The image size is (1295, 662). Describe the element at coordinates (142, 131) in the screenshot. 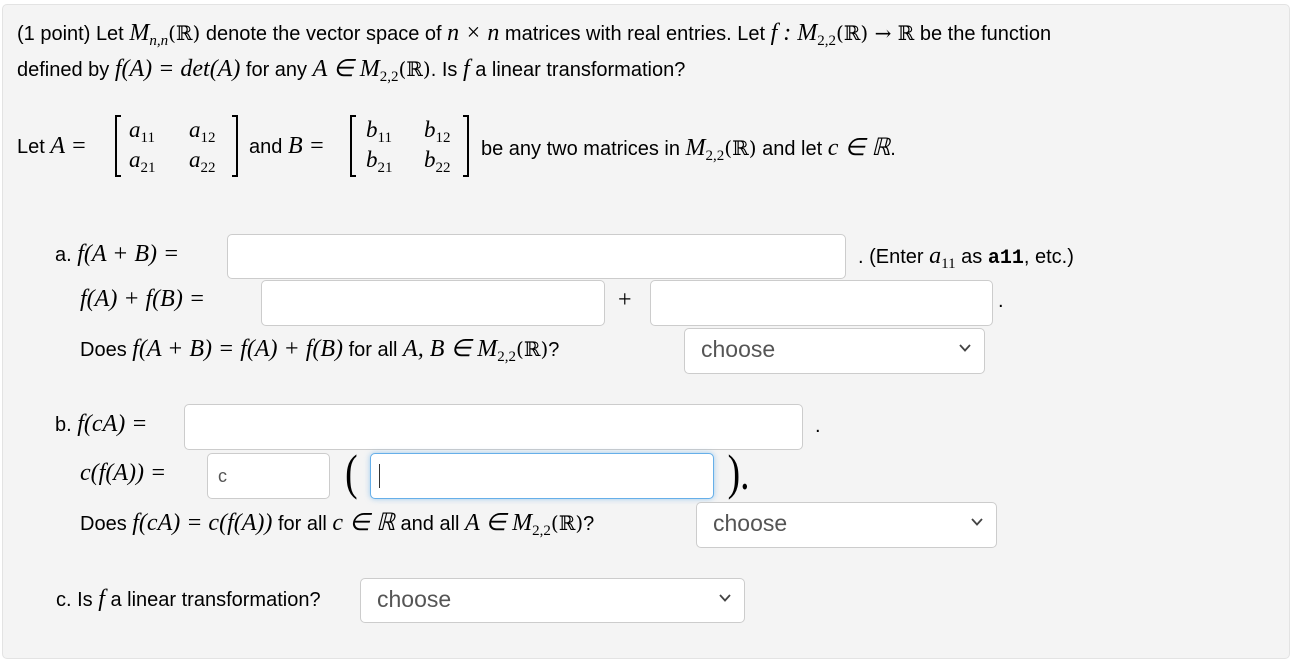

I see `matrix-A-cell: a11` at that location.